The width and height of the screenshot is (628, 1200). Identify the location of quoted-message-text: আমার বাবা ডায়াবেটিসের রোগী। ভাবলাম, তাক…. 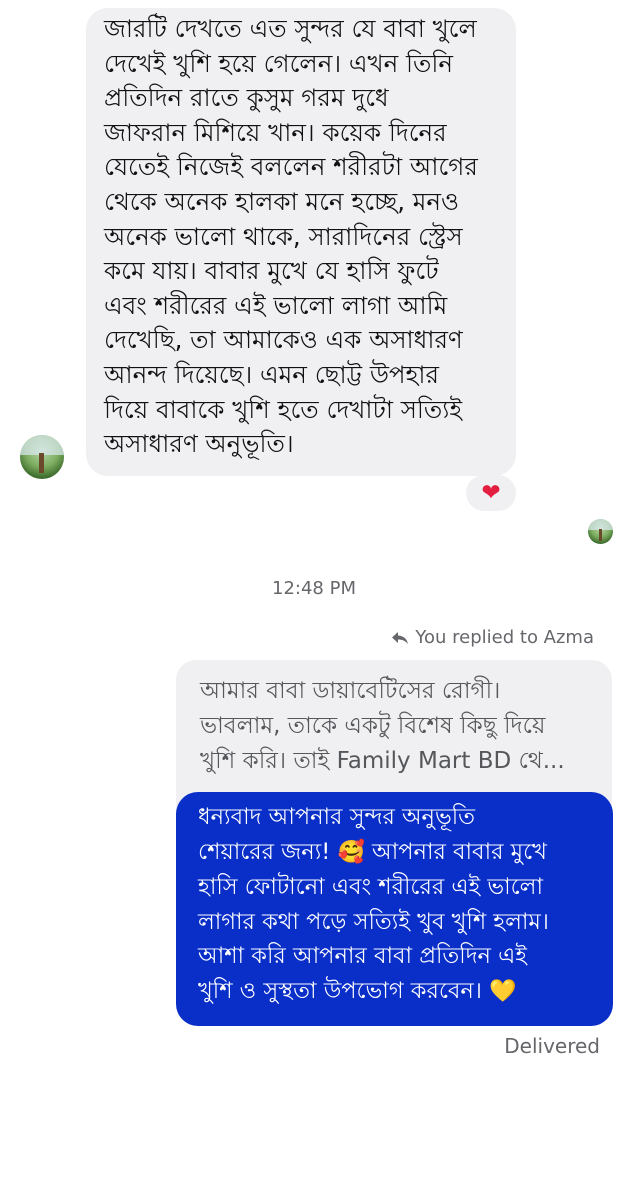
(382, 726).